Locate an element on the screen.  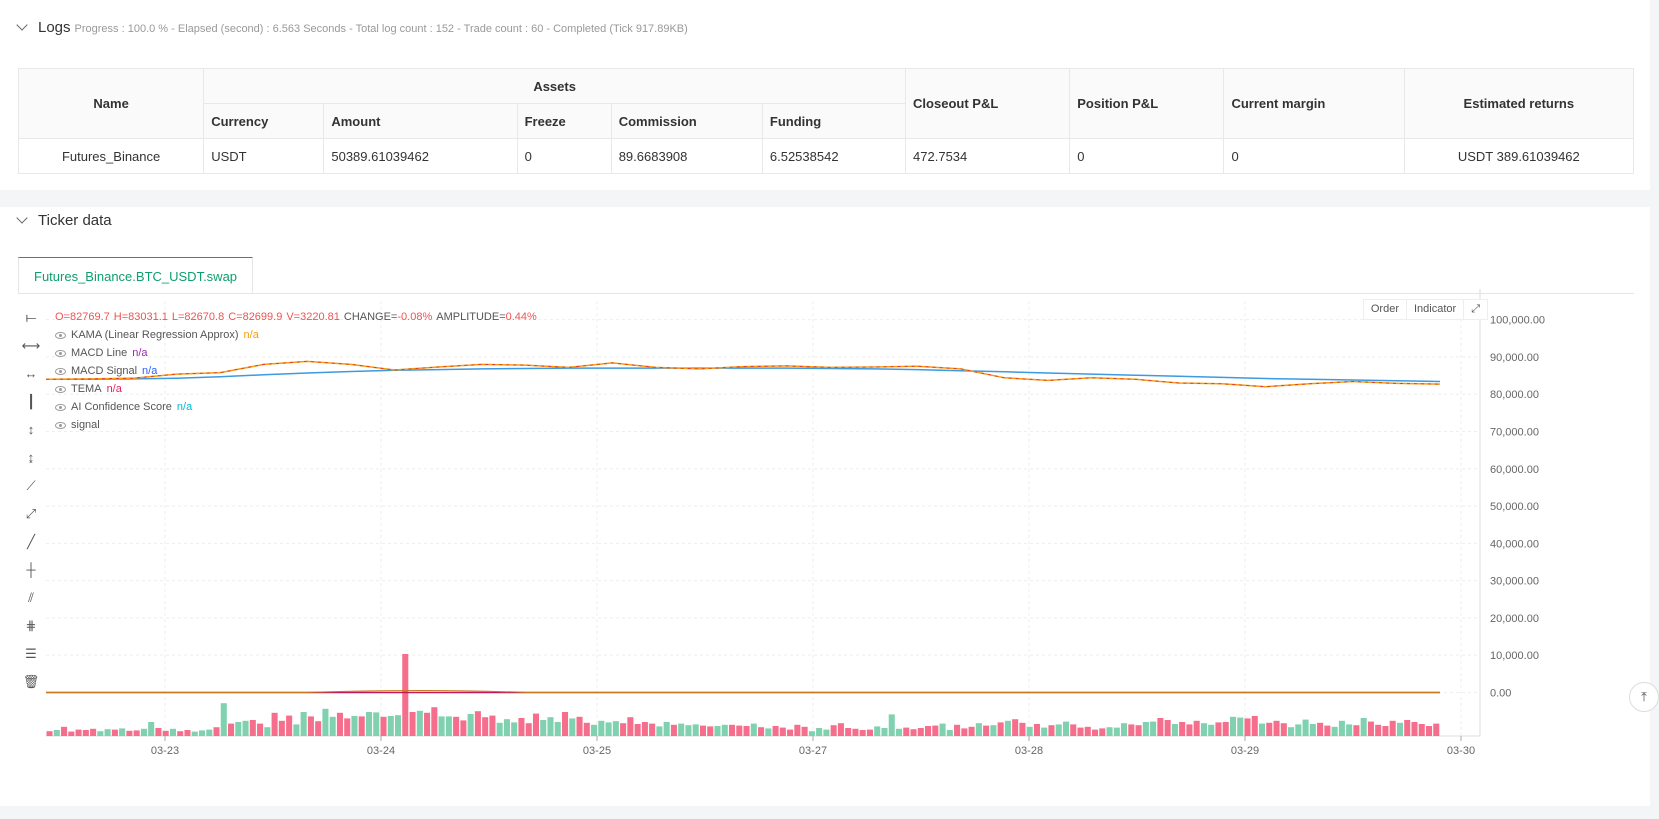
order-button: Order is located at coordinates (1385, 309).